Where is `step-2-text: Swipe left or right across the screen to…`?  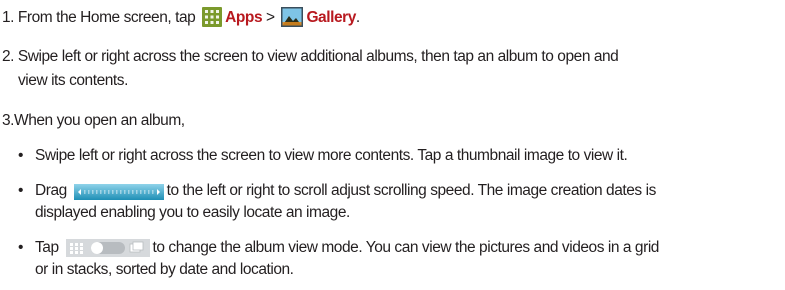 step-2-text: Swipe left or right across the screen to… is located at coordinates (318, 56).